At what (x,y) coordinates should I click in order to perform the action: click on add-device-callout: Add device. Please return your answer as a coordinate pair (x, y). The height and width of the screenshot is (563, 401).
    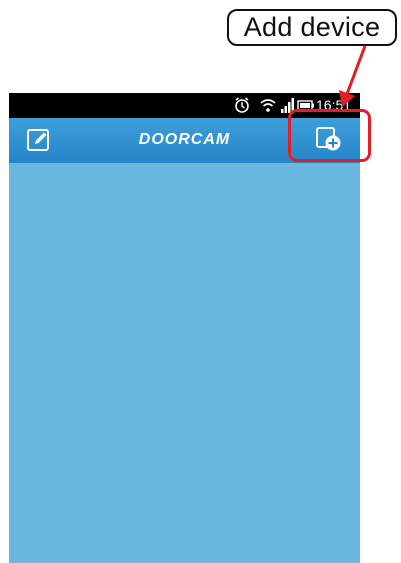
    Looking at the image, I should click on (312, 27).